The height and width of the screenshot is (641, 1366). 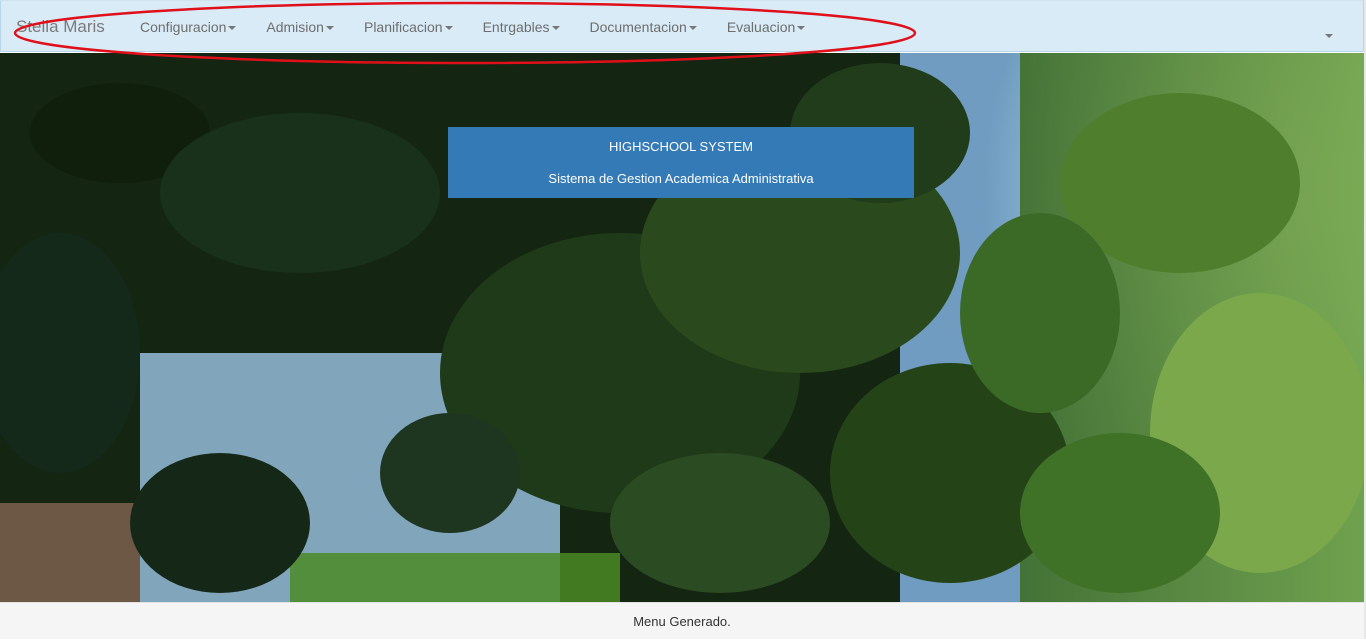 I want to click on footer: Menu Generado., so click(x=682, y=620).